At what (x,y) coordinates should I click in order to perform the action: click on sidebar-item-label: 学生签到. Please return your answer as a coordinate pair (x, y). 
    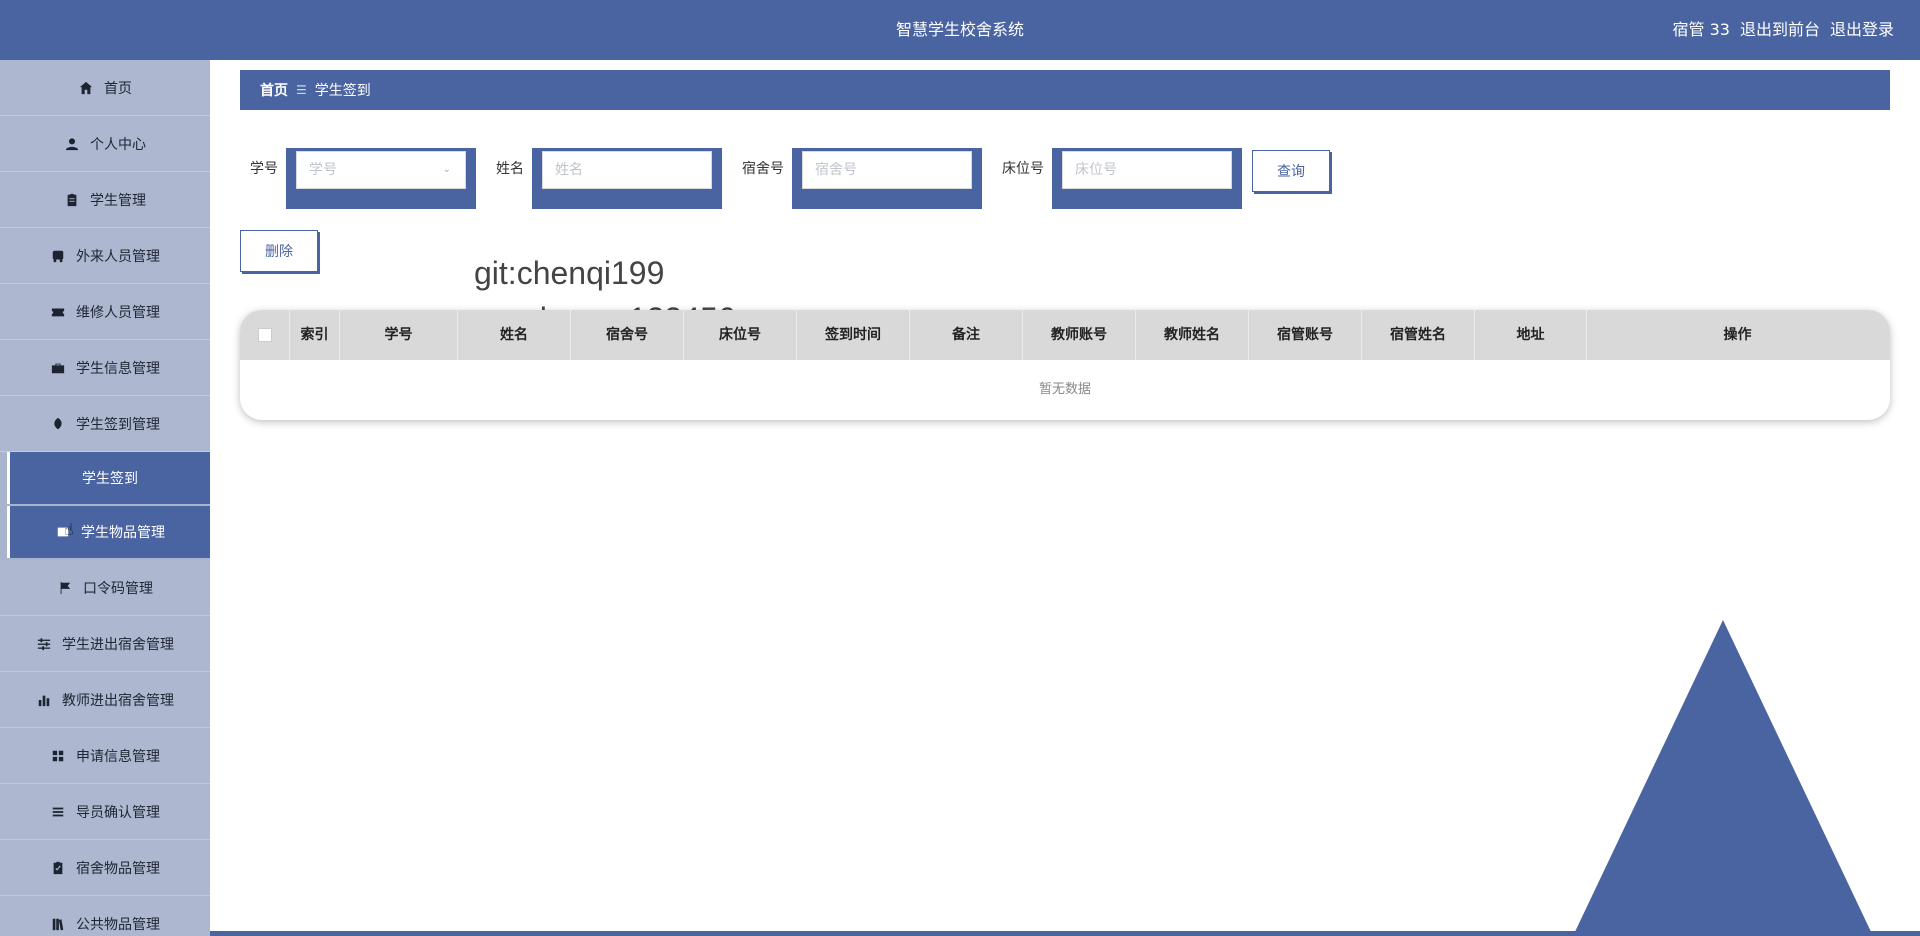
    Looking at the image, I should click on (110, 479).